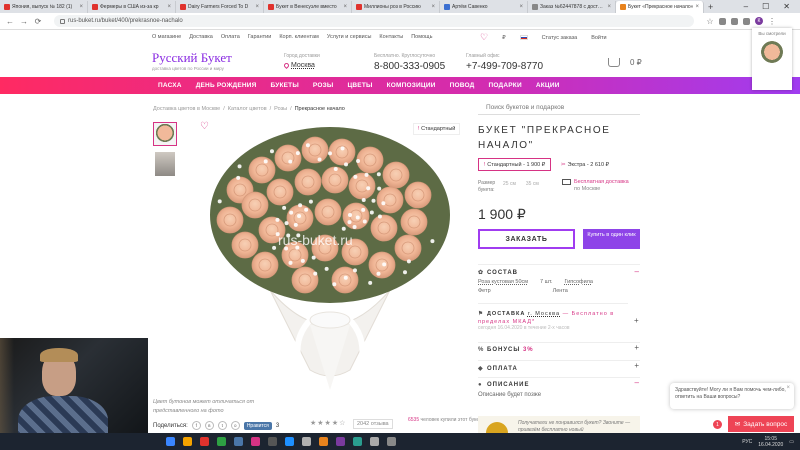 The width and height of the screenshot is (800, 450). What do you see at coordinates (196, 425) in the screenshot?
I see `facebook-icon: f` at bounding box center [196, 425].